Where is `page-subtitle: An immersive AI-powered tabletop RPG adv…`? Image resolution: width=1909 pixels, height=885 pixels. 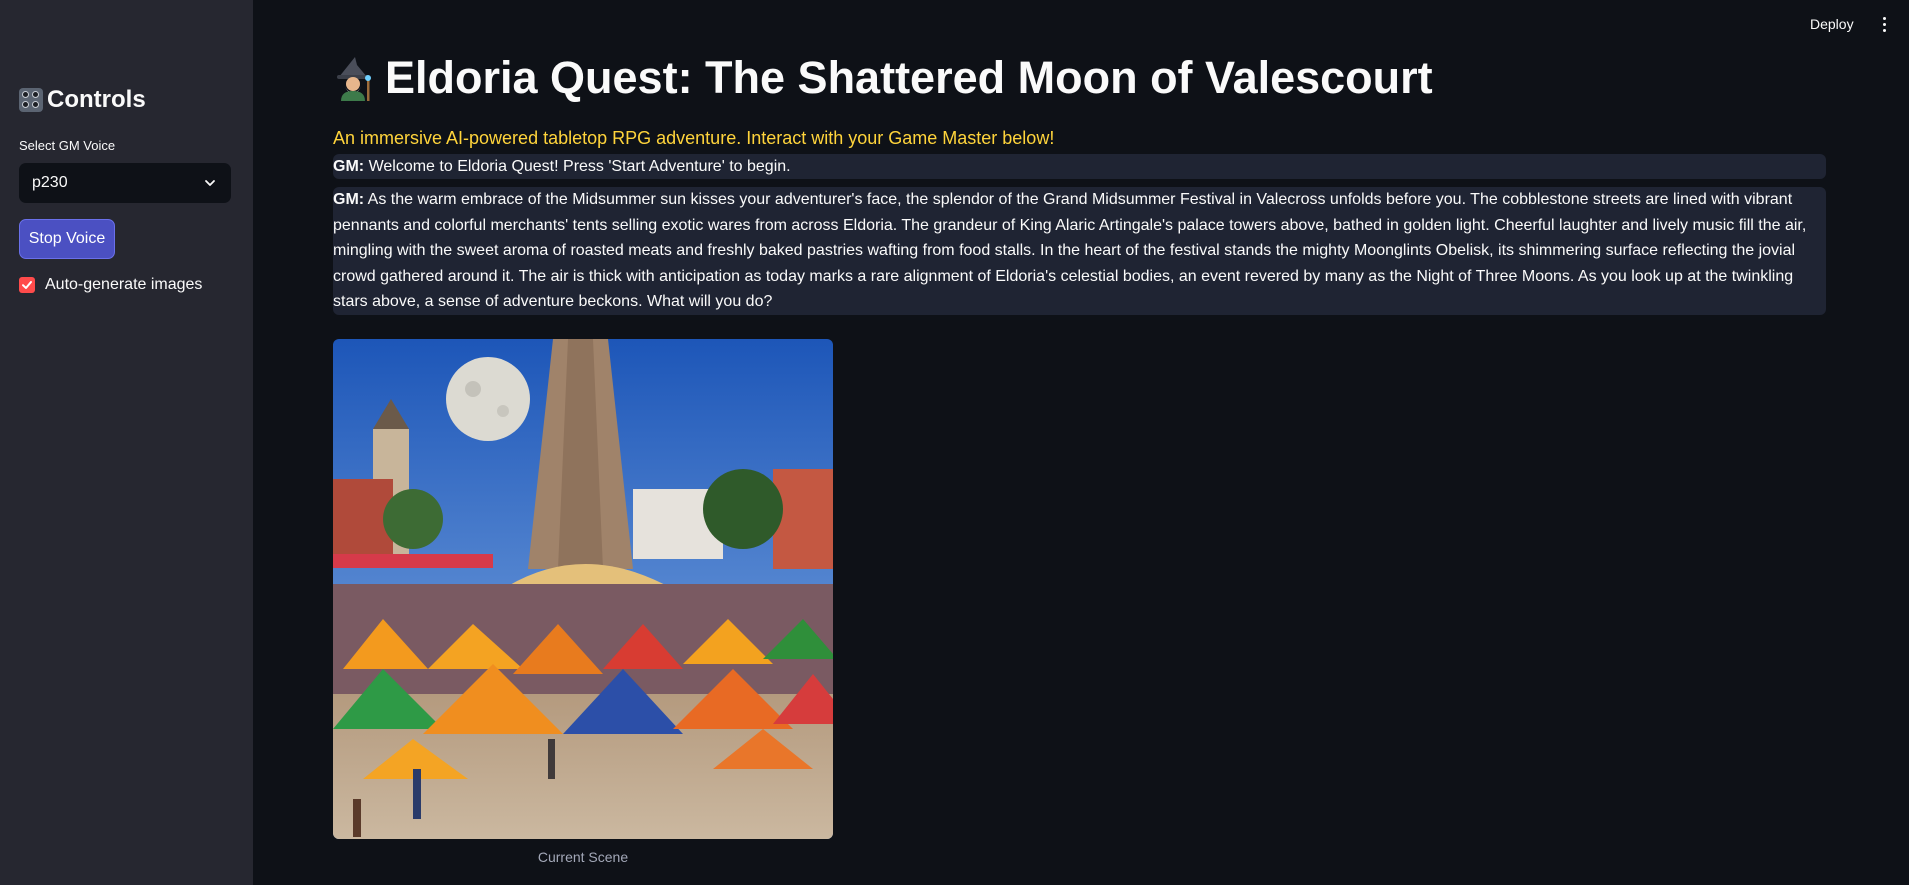 page-subtitle: An immersive AI-powered tabletop RPG adv… is located at coordinates (694, 138).